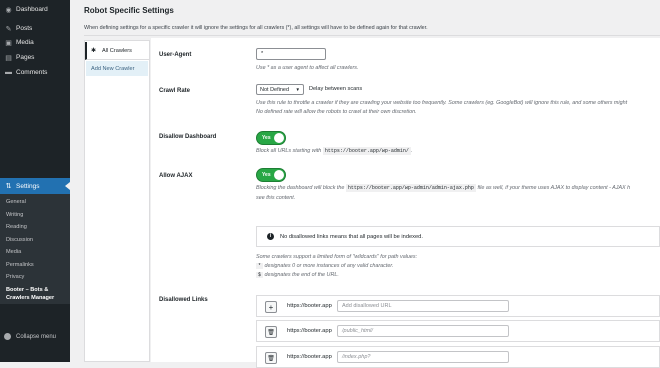 This screenshot has width=660, height=368. What do you see at coordinates (260, 275) in the screenshot?
I see `dollar-code: $` at bounding box center [260, 275].